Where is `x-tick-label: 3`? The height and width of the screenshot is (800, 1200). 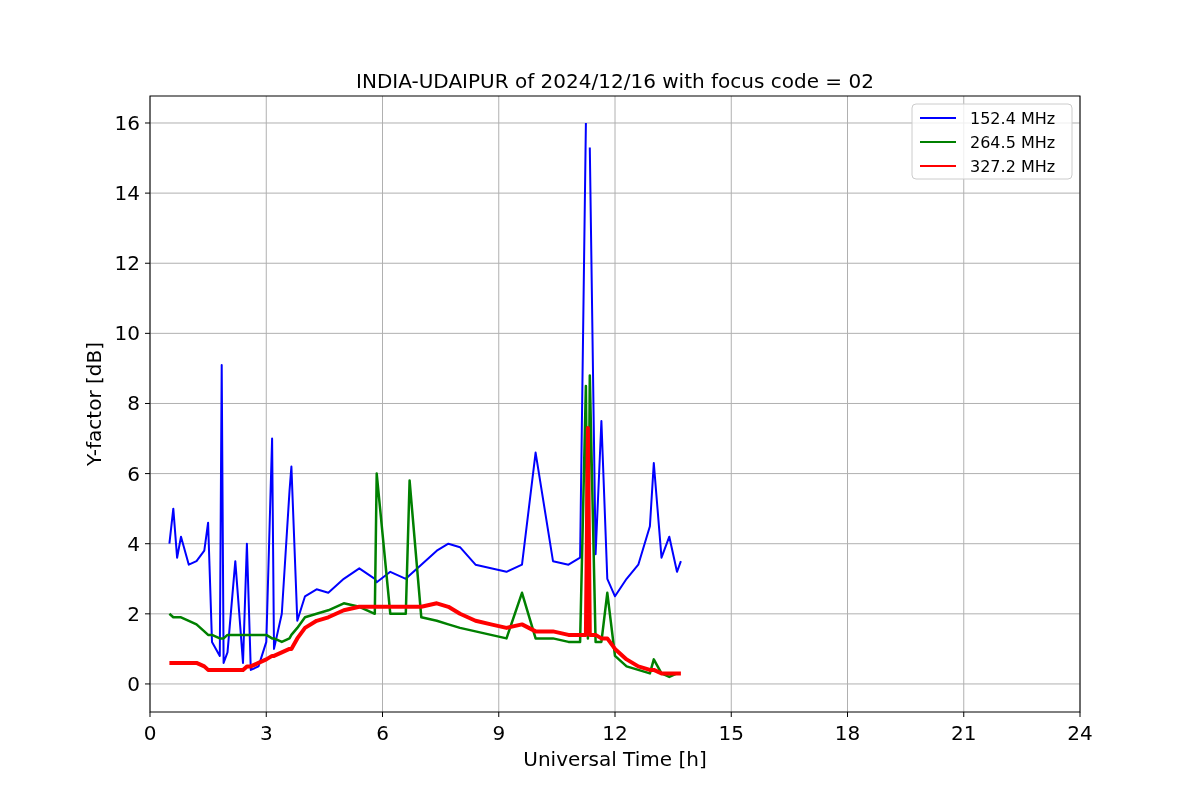 x-tick-label: 3 is located at coordinates (266, 733).